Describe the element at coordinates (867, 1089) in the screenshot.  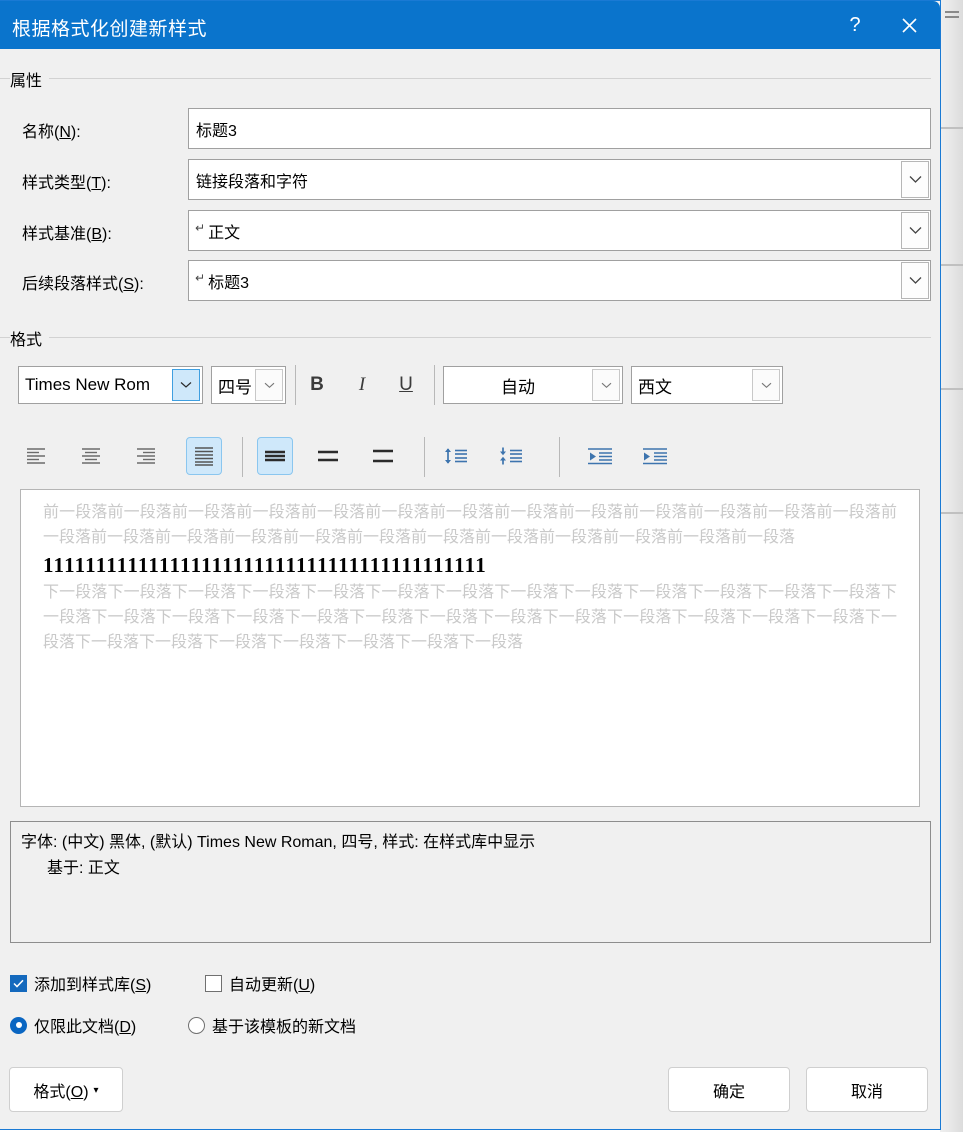
I see `cancel-button: 取消` at that location.